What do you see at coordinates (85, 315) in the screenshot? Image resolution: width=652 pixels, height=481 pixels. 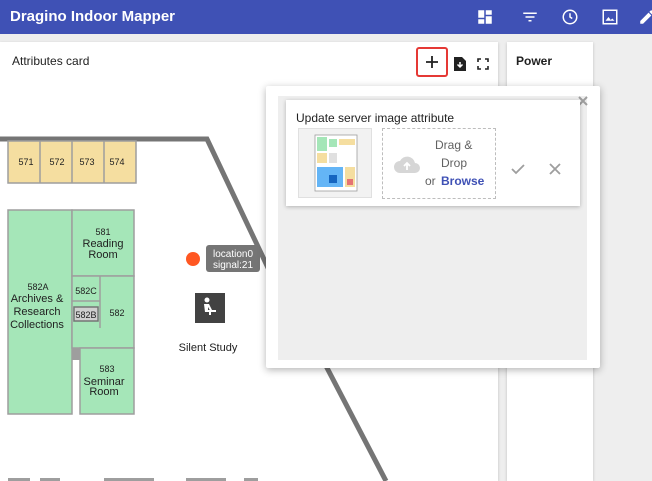 I see `room-label-582b: 582B` at bounding box center [85, 315].